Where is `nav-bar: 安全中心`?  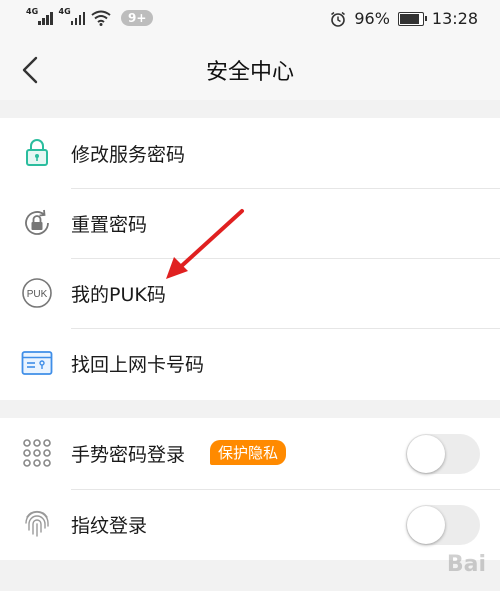
nav-bar: 安全中心 is located at coordinates (250, 70).